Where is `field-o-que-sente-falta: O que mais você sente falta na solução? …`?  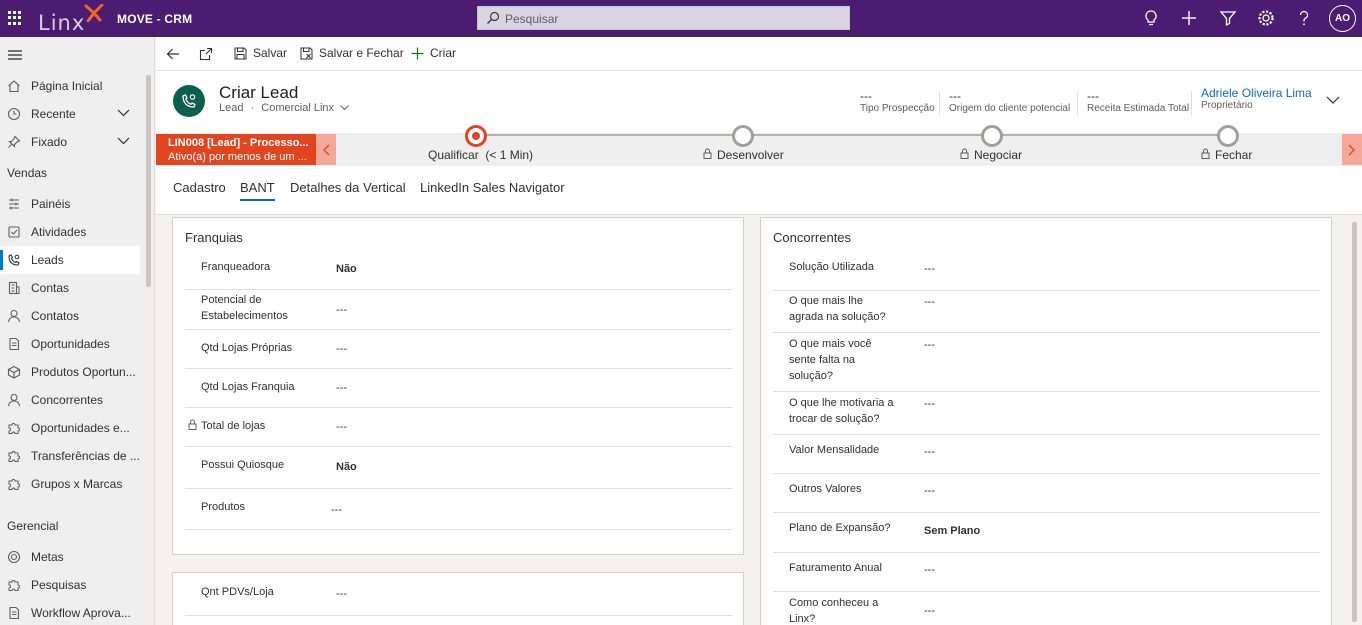
field-o-que-sente-falta: O que mais você sente falta na solução? … is located at coordinates (1046, 362).